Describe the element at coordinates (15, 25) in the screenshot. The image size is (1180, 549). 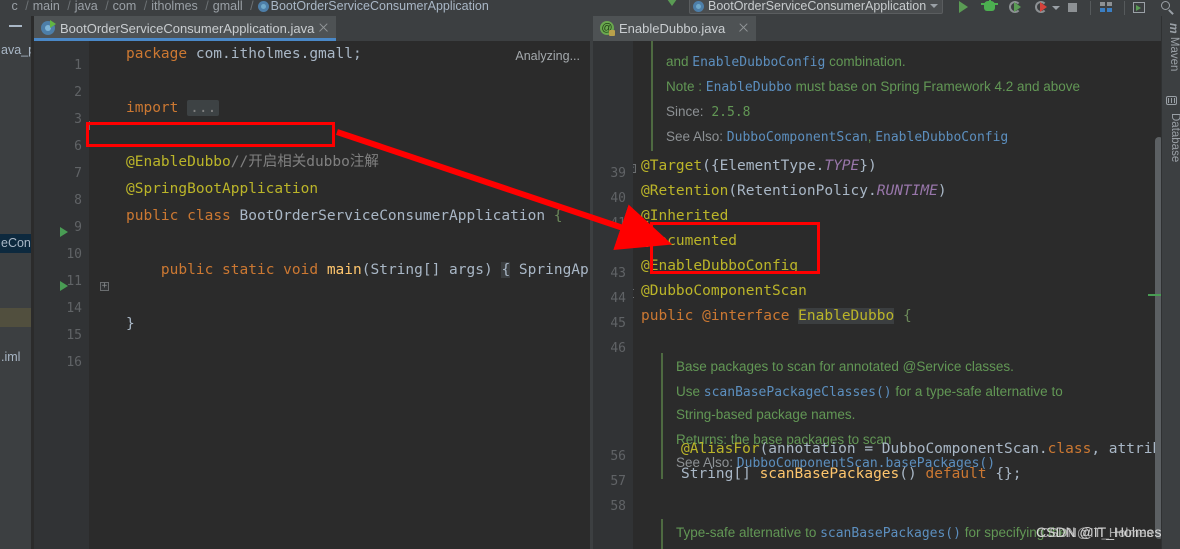
I see `minimize-button` at that location.